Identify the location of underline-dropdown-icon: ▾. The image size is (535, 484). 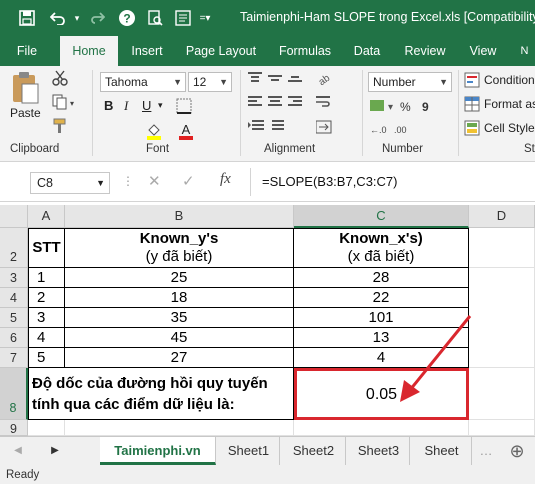
(160, 105).